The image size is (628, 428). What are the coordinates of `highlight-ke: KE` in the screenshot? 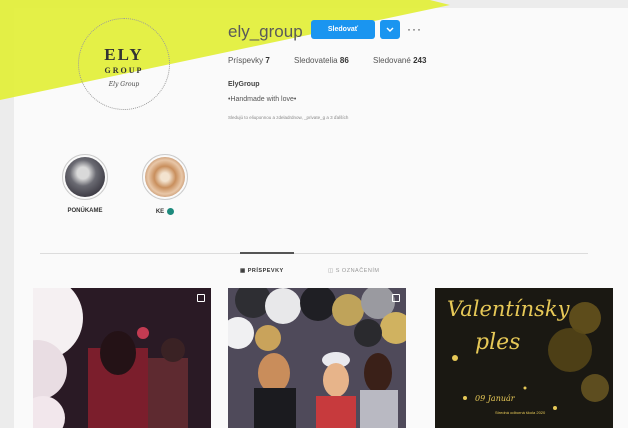 It's located at (165, 184).